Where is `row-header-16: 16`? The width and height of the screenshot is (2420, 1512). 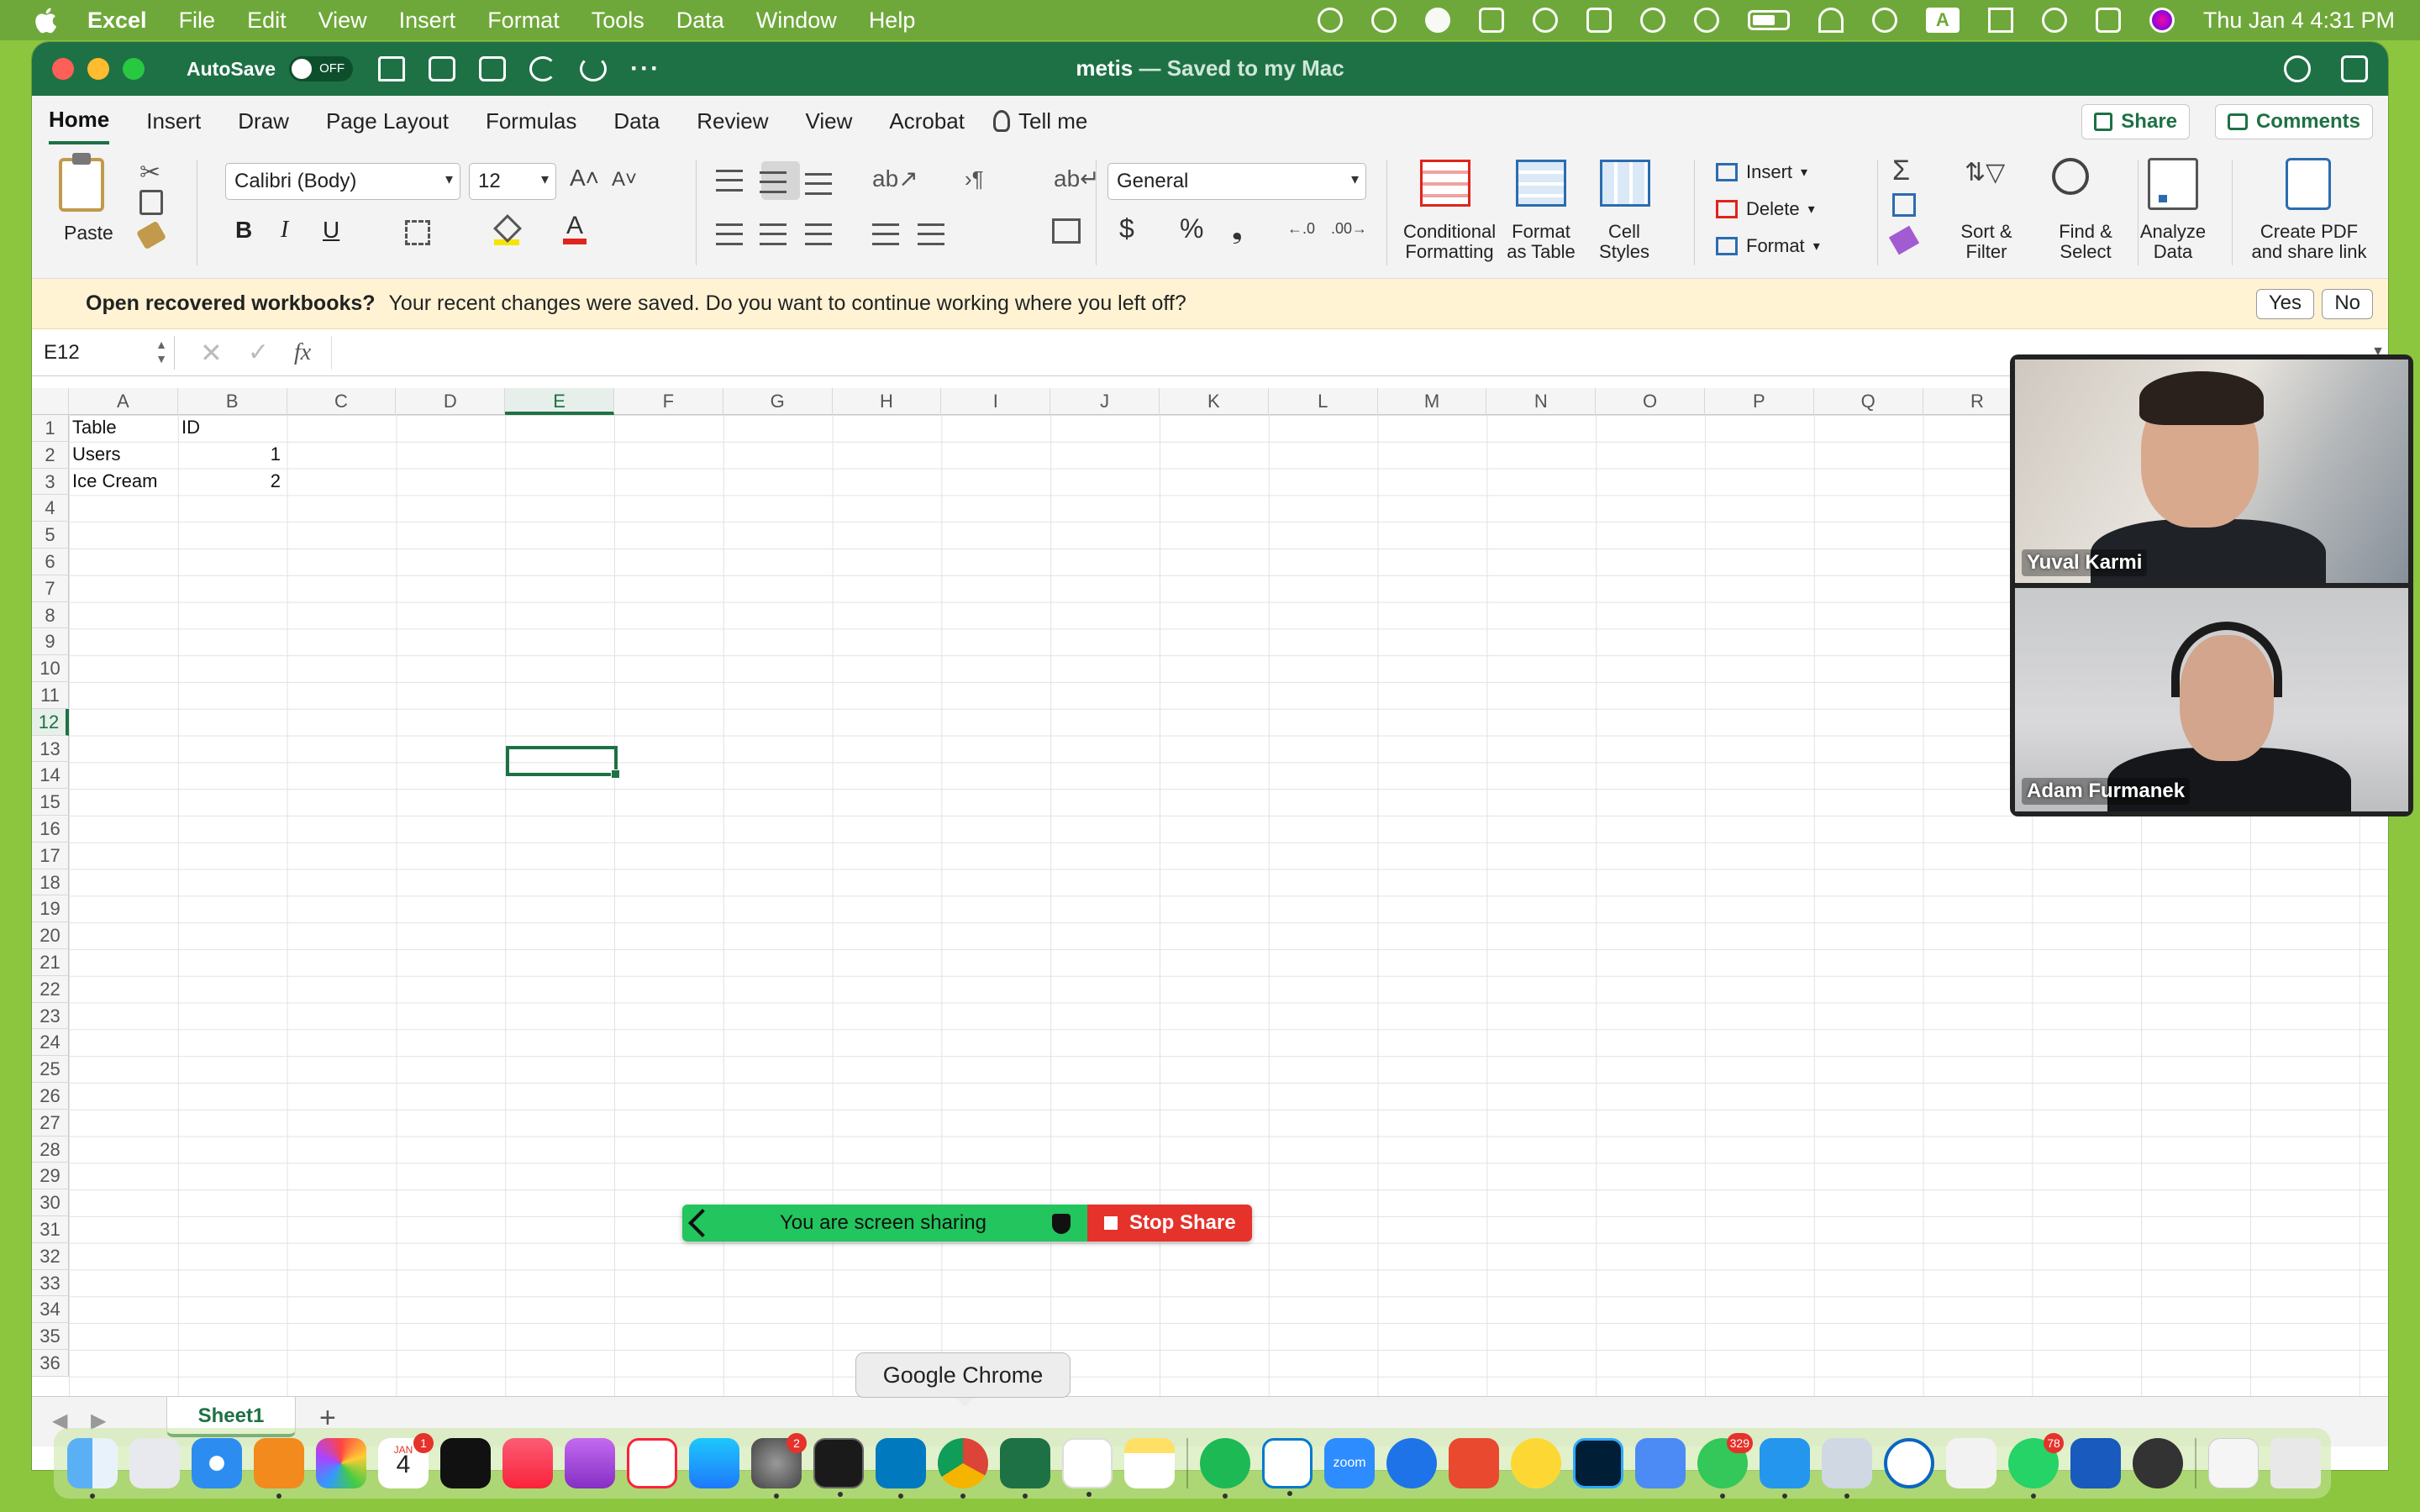 row-header-16: 16 is located at coordinates (51, 829).